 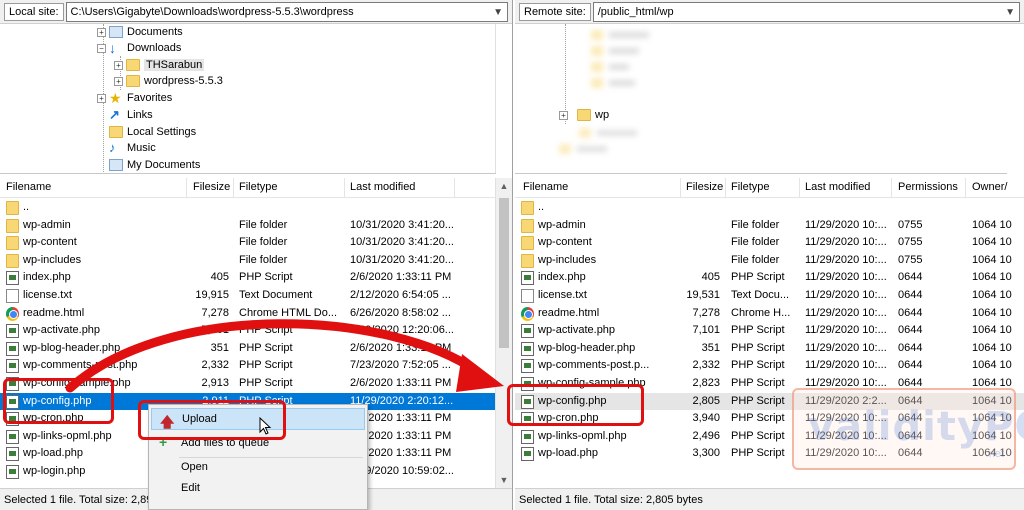 What do you see at coordinates (155, 32) in the screenshot?
I see `tree-item-label: Documents` at bounding box center [155, 32].